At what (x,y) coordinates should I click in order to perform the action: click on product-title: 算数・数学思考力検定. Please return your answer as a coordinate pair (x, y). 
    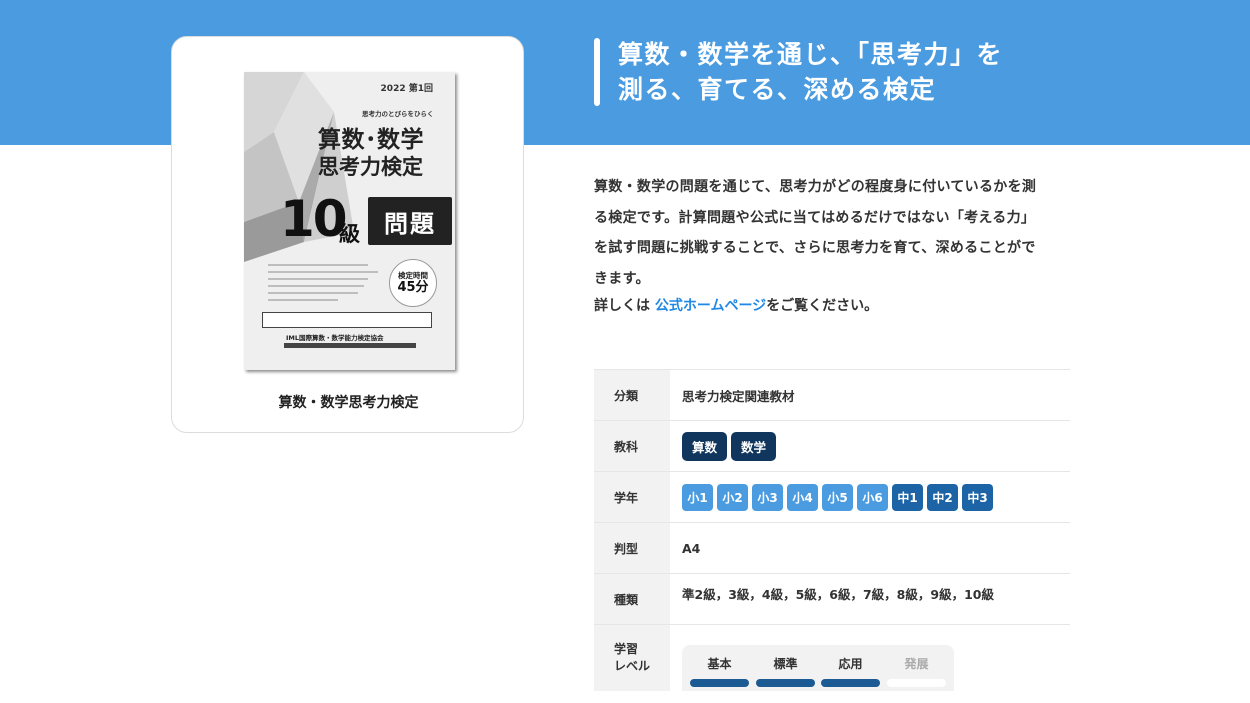
    Looking at the image, I should click on (348, 403).